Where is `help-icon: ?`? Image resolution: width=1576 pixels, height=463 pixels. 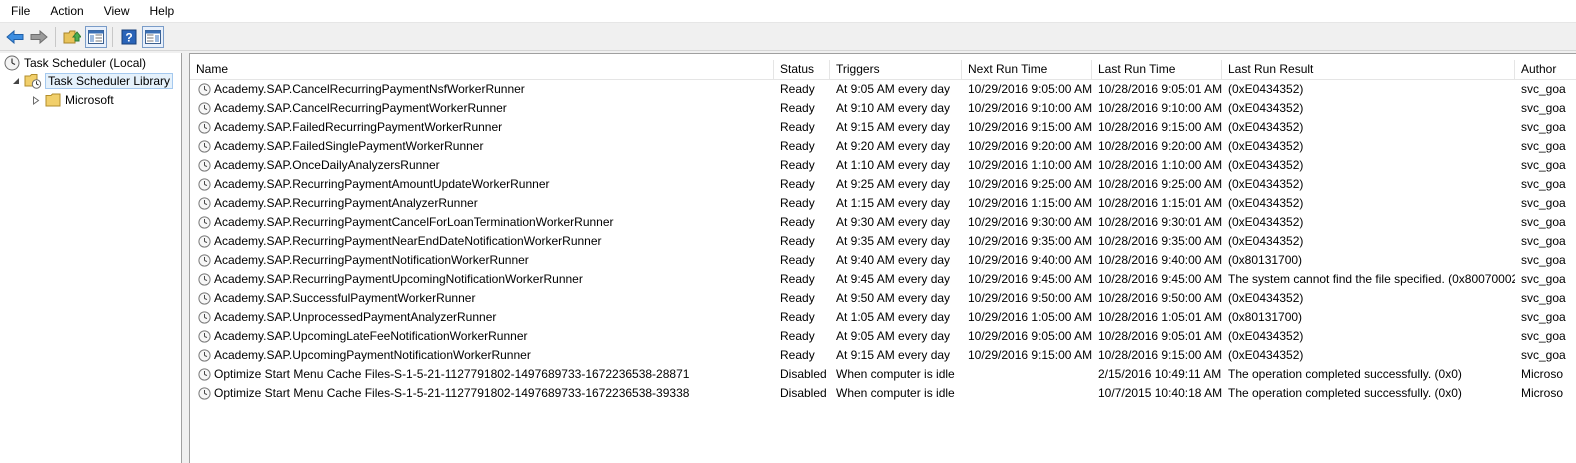 help-icon: ? is located at coordinates (129, 37).